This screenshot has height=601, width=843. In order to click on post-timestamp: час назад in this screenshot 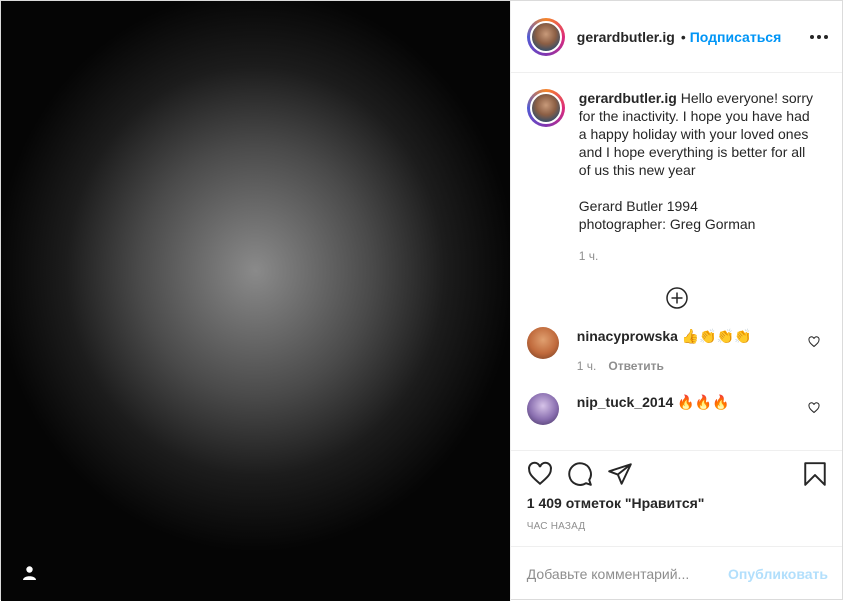, I will do `click(677, 526)`.